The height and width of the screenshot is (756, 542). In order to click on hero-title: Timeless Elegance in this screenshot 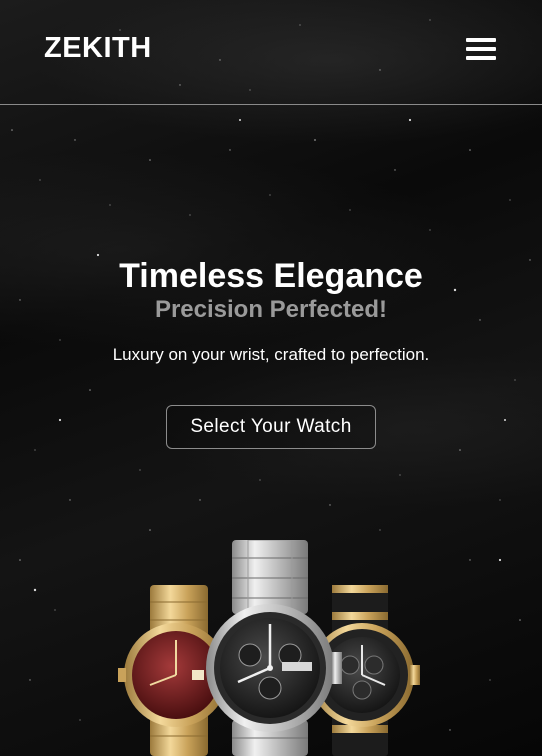, I will do `click(271, 276)`.